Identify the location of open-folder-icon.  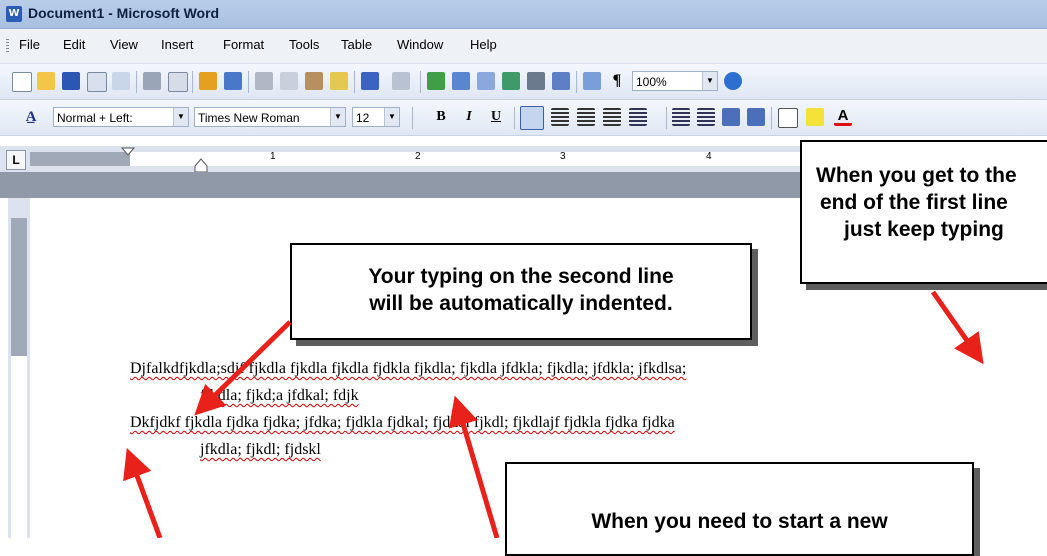
(46, 81).